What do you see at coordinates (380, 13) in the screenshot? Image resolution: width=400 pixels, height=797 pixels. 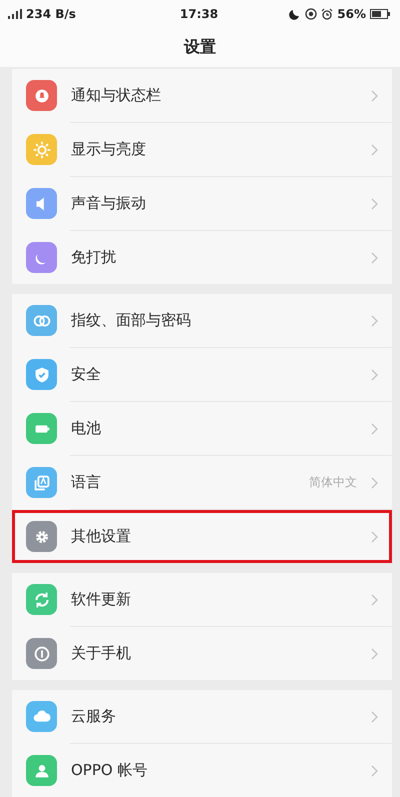 I see `battery-icon` at bounding box center [380, 13].